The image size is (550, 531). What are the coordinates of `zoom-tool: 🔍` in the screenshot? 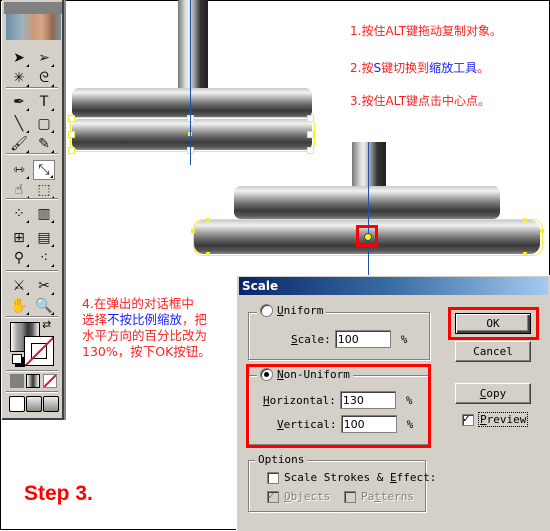 It's located at (44, 306).